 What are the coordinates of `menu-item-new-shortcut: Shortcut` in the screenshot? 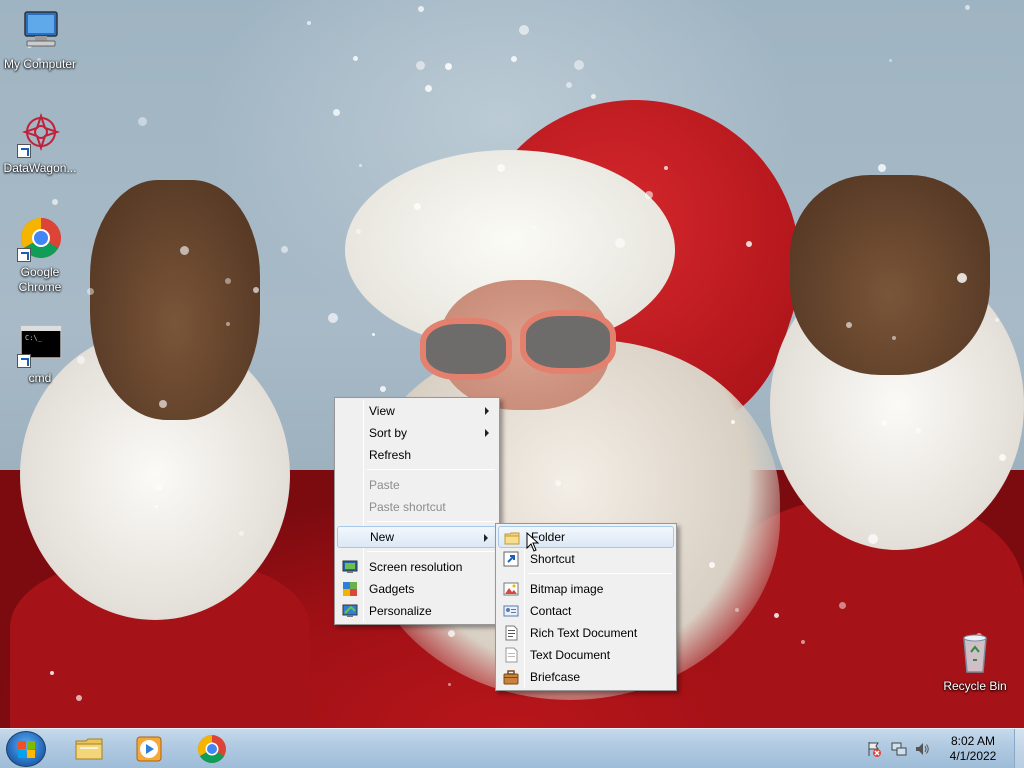 It's located at (586, 559).